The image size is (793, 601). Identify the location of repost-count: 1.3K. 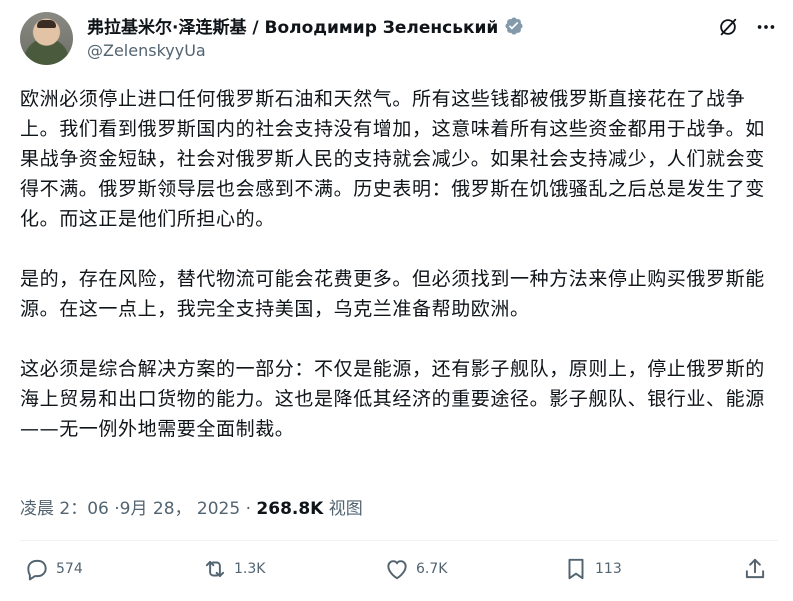
(250, 569).